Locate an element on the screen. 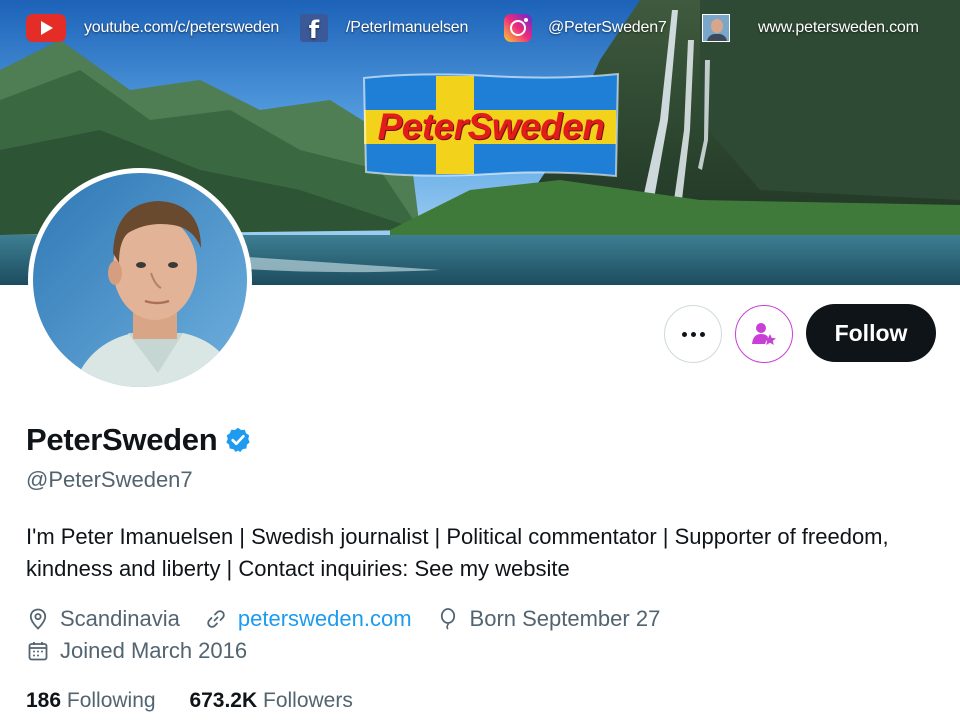  youtube-text: youtube.com/c/petersweden is located at coordinates (182, 27).